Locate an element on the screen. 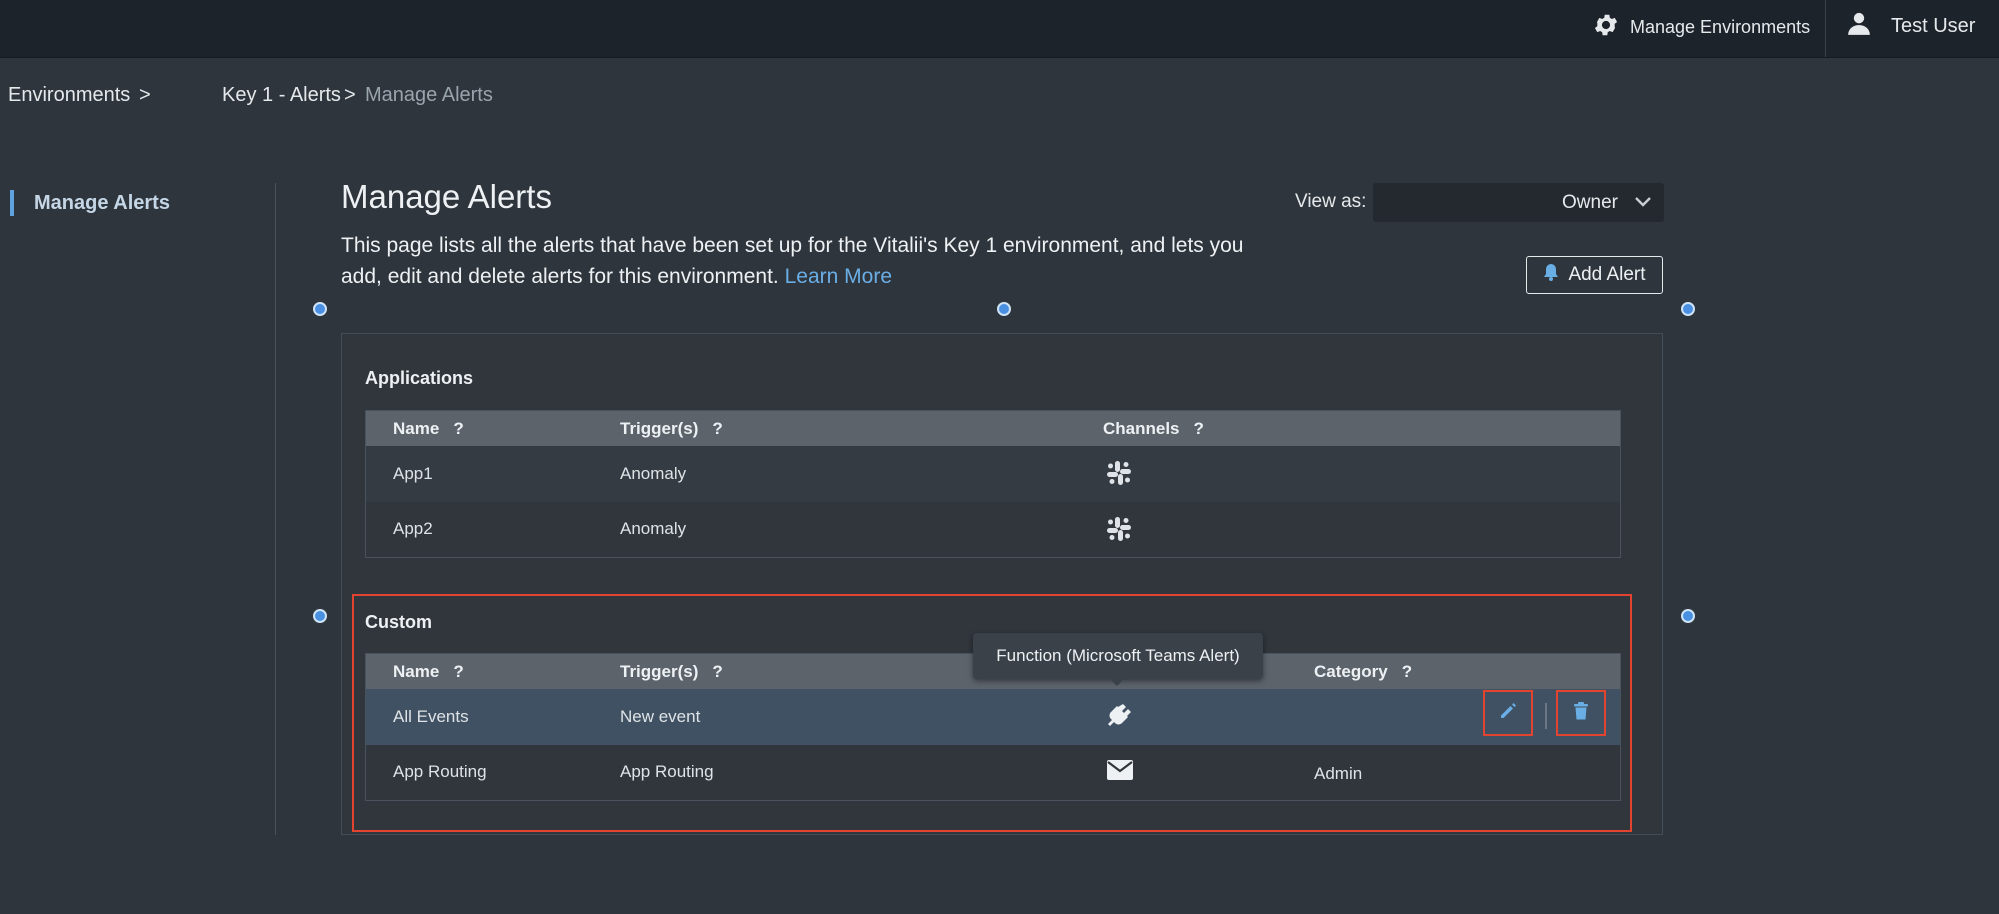  mail-icon is located at coordinates (1120, 772).